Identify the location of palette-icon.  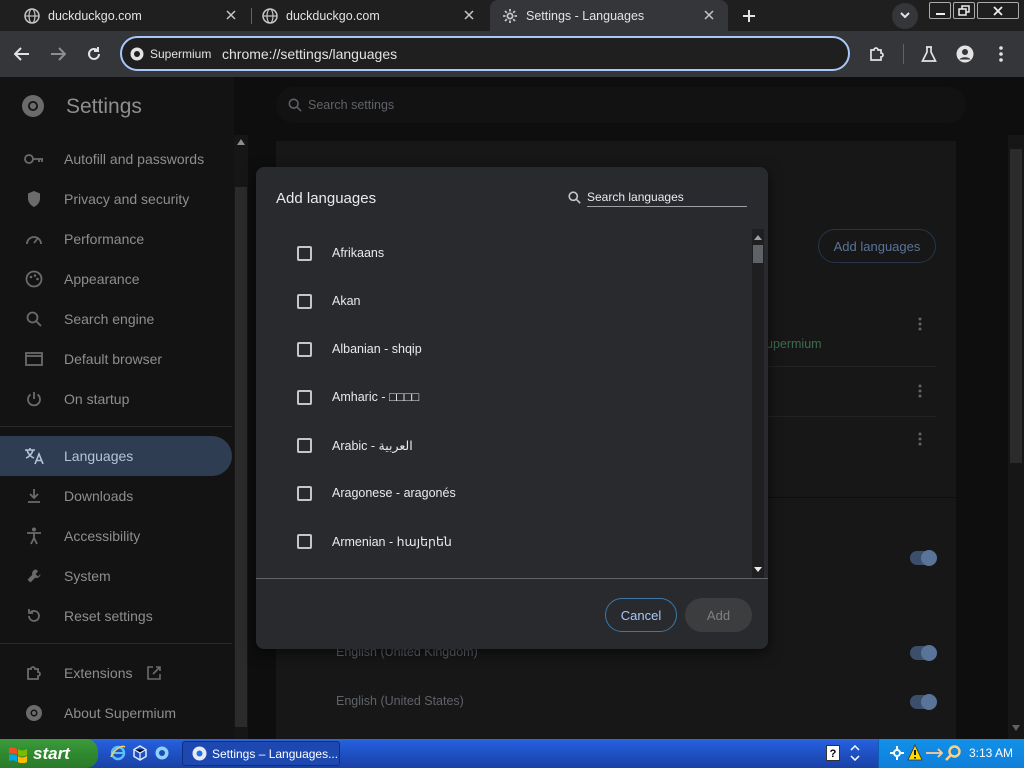
(34, 279).